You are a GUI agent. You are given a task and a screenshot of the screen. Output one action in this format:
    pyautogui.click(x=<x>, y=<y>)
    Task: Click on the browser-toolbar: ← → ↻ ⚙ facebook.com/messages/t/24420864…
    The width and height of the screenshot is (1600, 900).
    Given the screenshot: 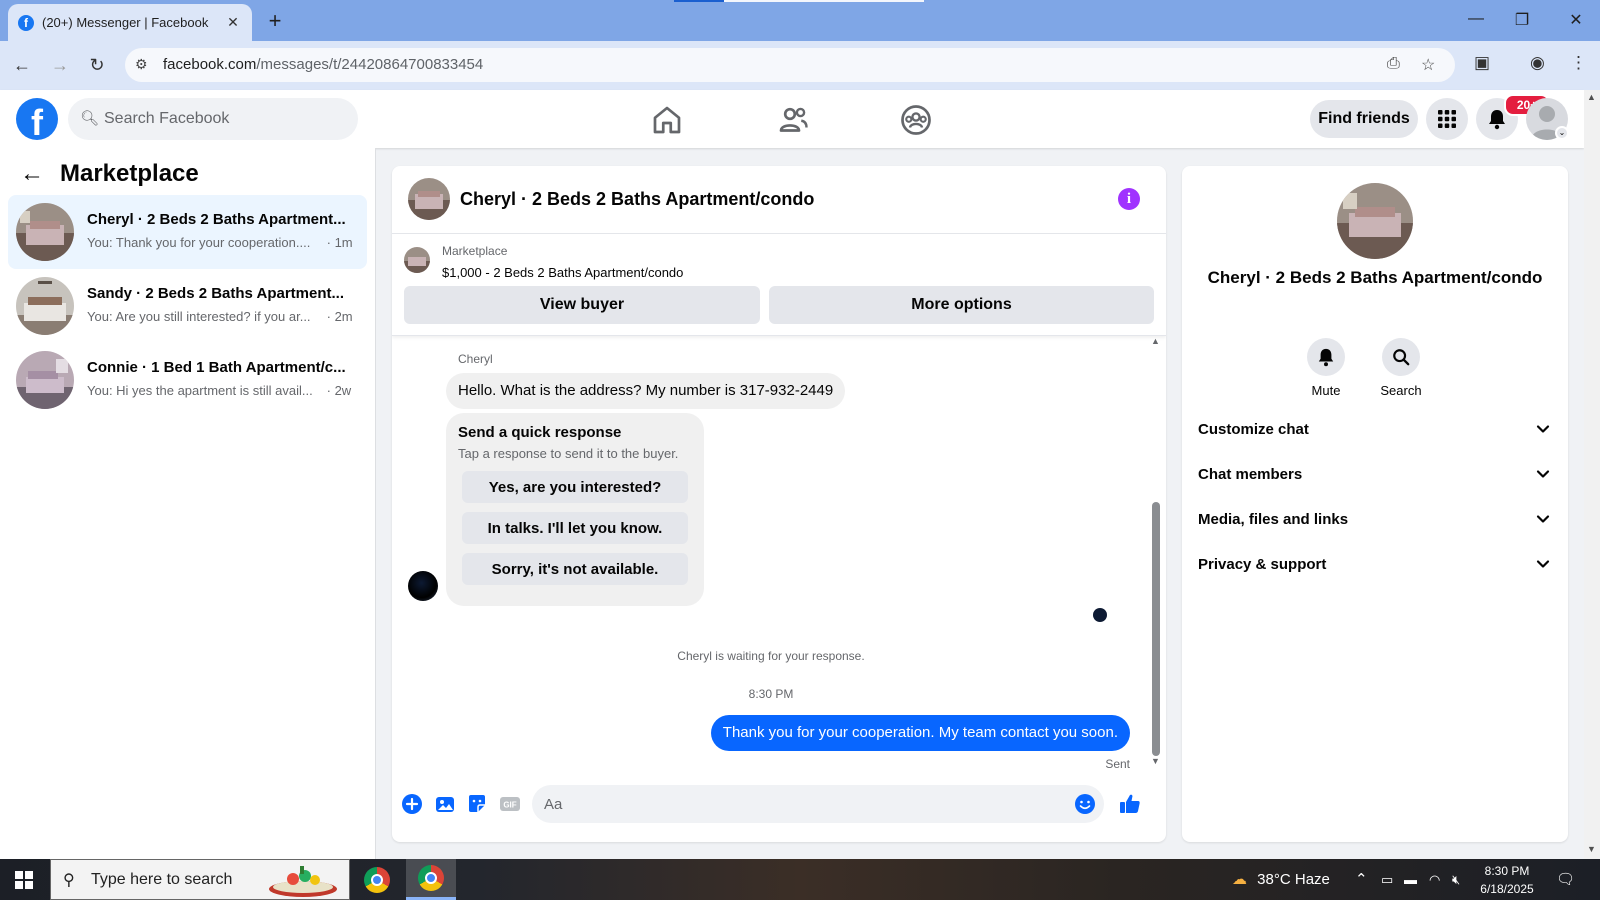 What is the action you would take?
    pyautogui.click(x=800, y=65)
    